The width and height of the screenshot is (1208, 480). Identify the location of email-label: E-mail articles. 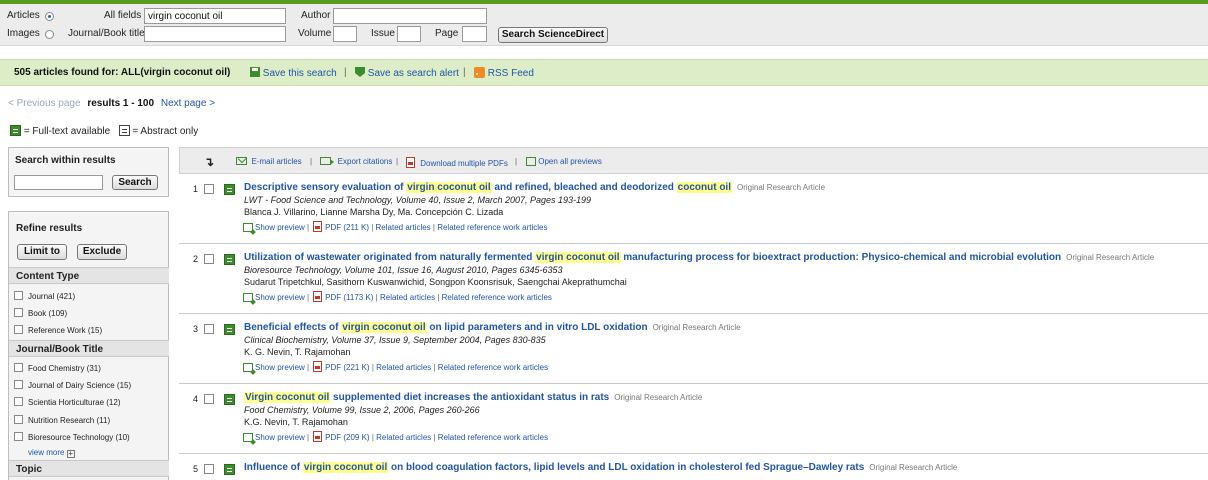
(276, 161).